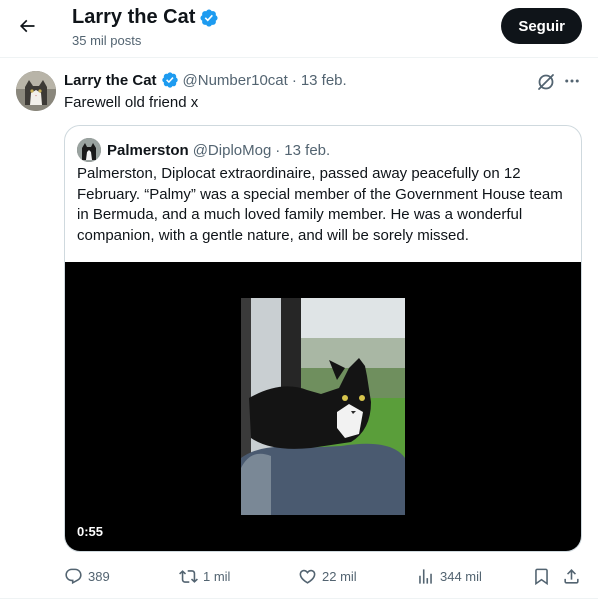 The width and height of the screenshot is (598, 600). What do you see at coordinates (541, 26) in the screenshot?
I see `follow-button: Seguir` at bounding box center [541, 26].